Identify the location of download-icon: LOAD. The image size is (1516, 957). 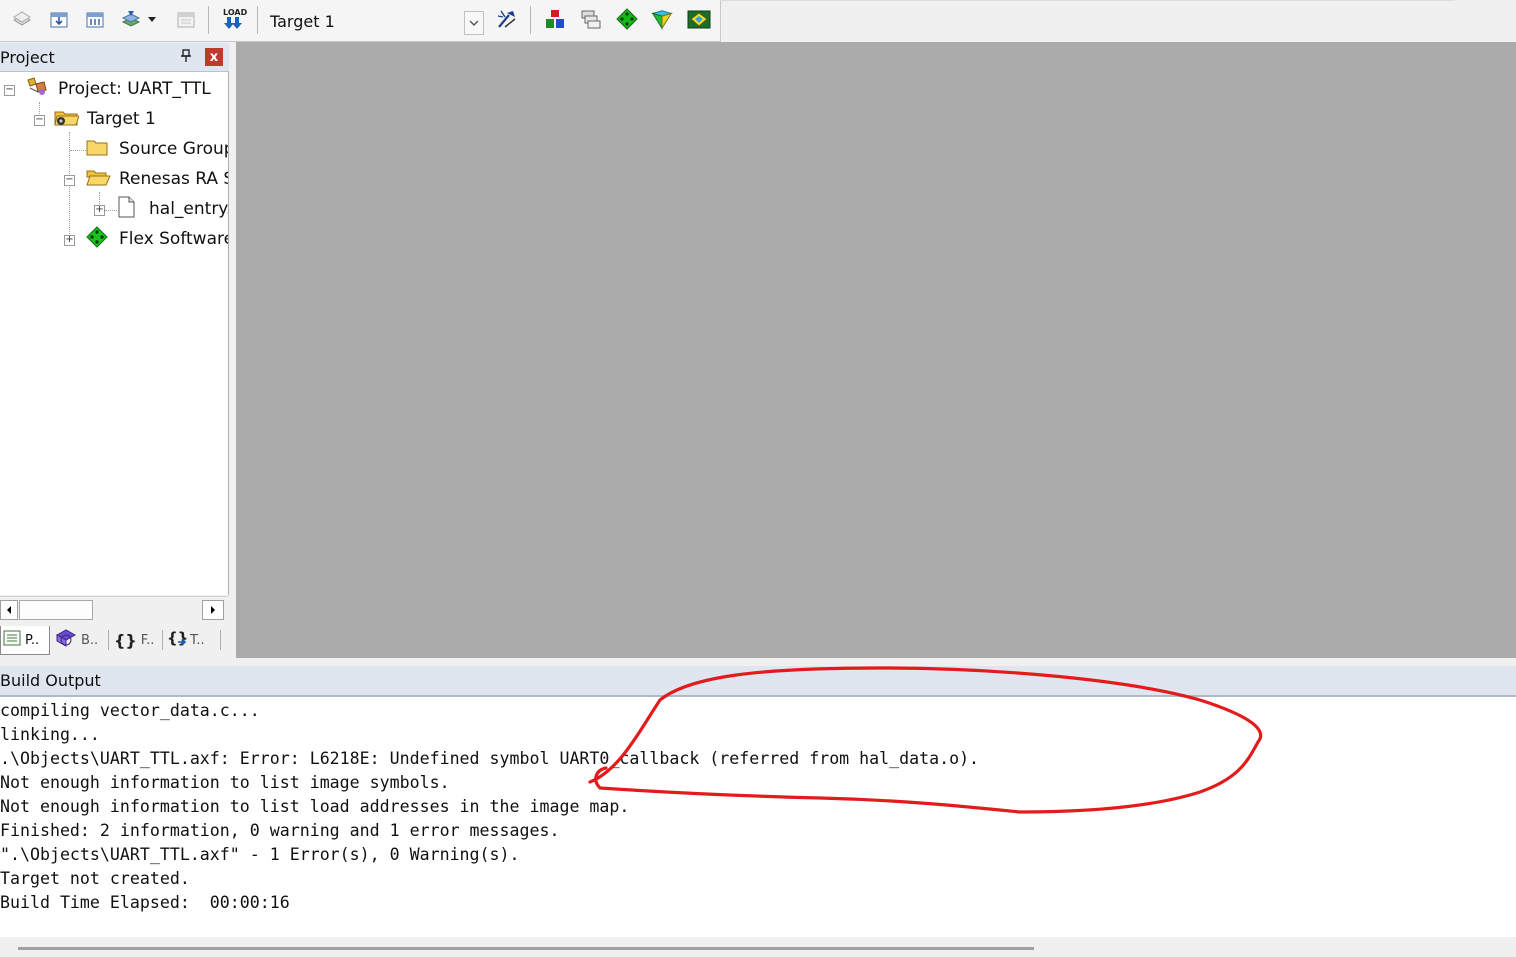
(234, 19).